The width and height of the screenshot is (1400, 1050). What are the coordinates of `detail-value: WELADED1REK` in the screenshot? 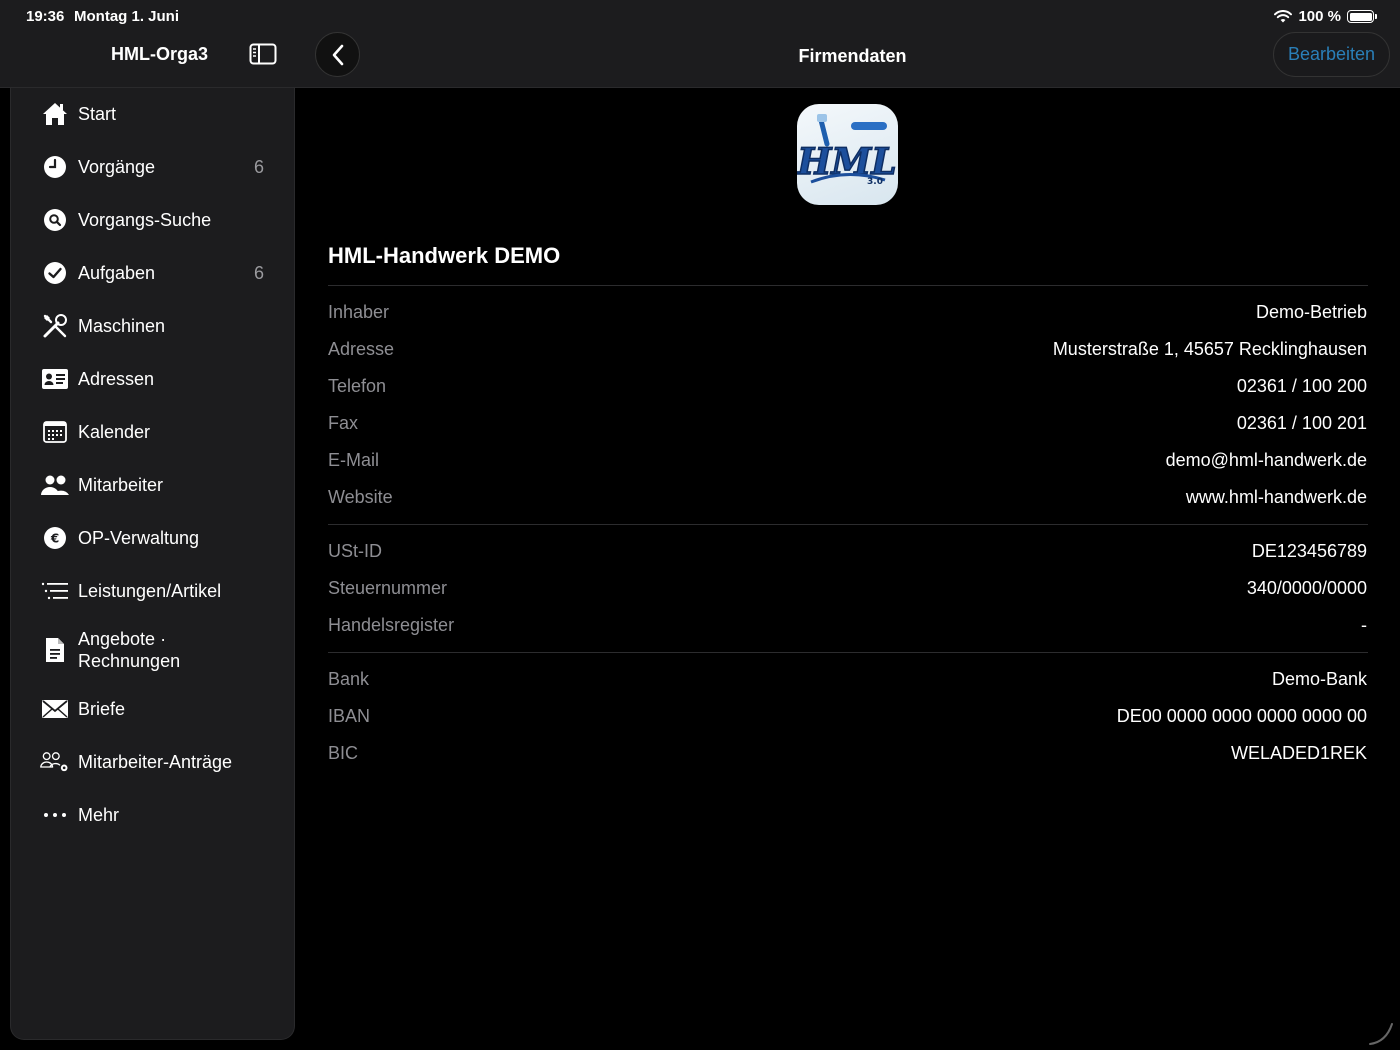 It's located at (1298, 753).